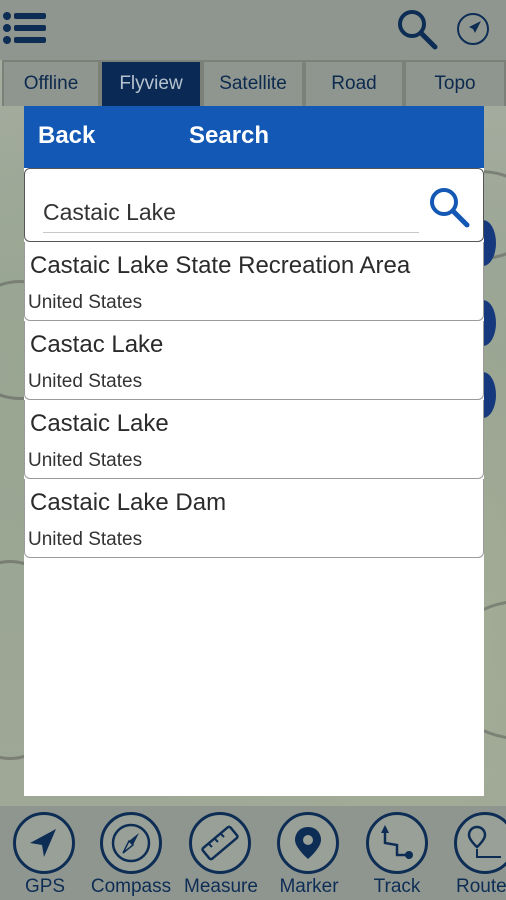 The width and height of the screenshot is (506, 900). I want to click on map-type-tabs: Offline Flyview Satellite Road Topo, so click(254, 83).